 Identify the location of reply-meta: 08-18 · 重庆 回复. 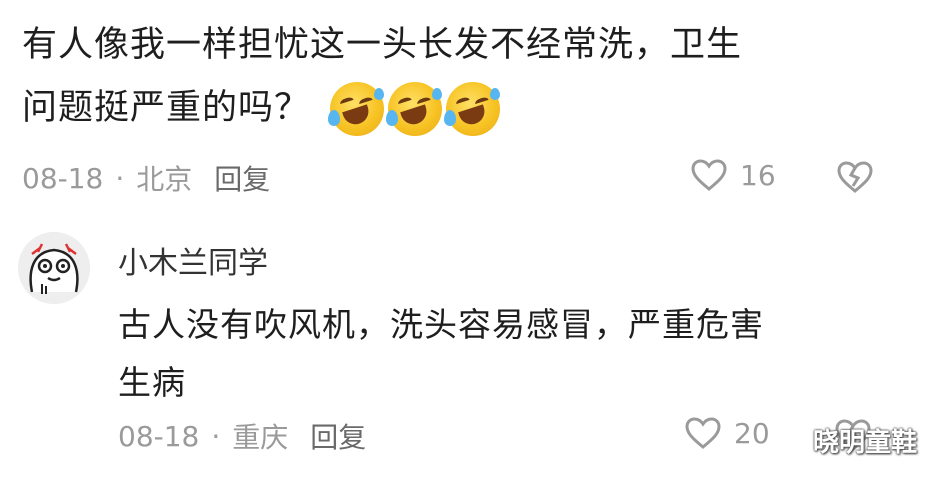
(242, 436).